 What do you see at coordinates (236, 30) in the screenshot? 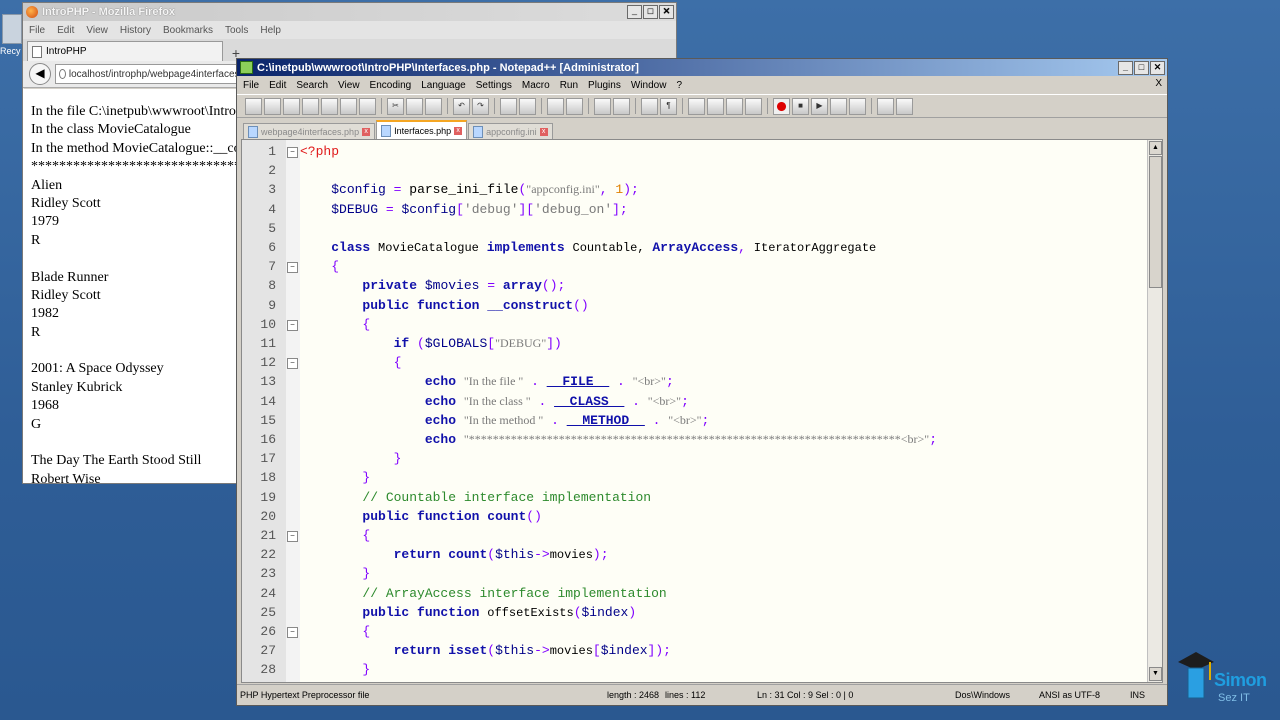
I see `menu-tools: Tools` at bounding box center [236, 30].